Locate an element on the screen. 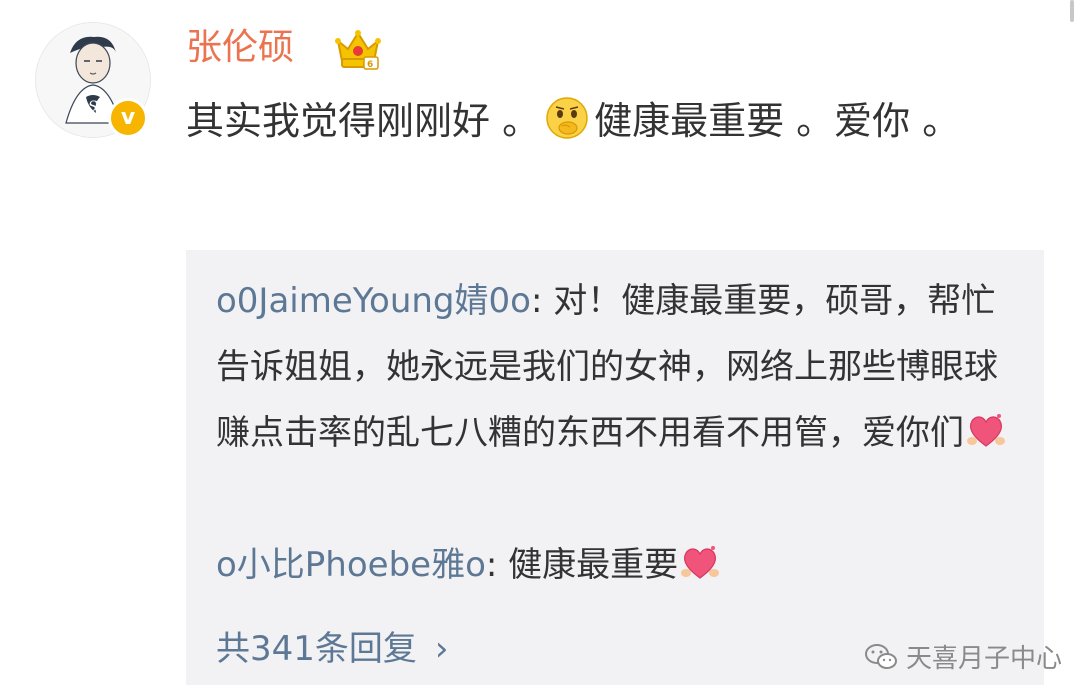  comment-item: o小比Phoebe雅o: 健康最重要 is located at coordinates (611, 565).